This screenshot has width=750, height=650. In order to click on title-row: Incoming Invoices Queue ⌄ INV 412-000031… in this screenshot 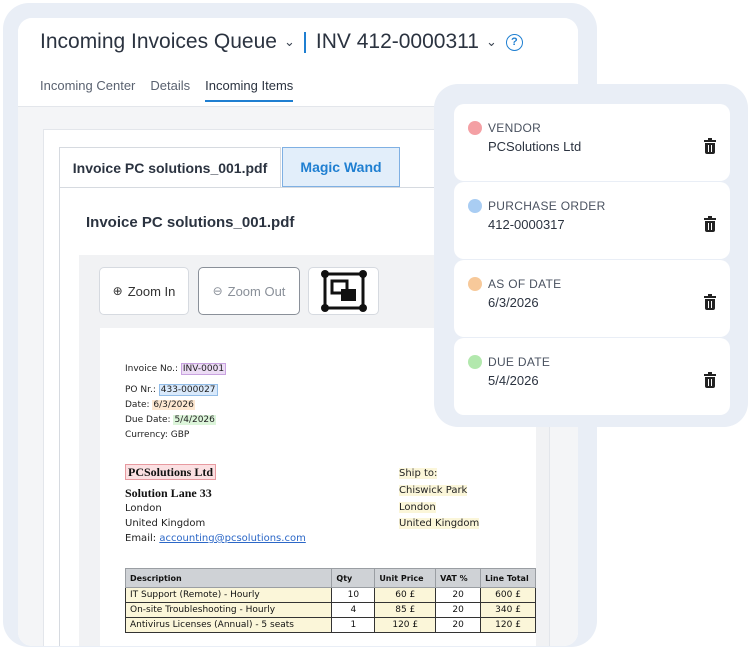, I will do `click(281, 42)`.